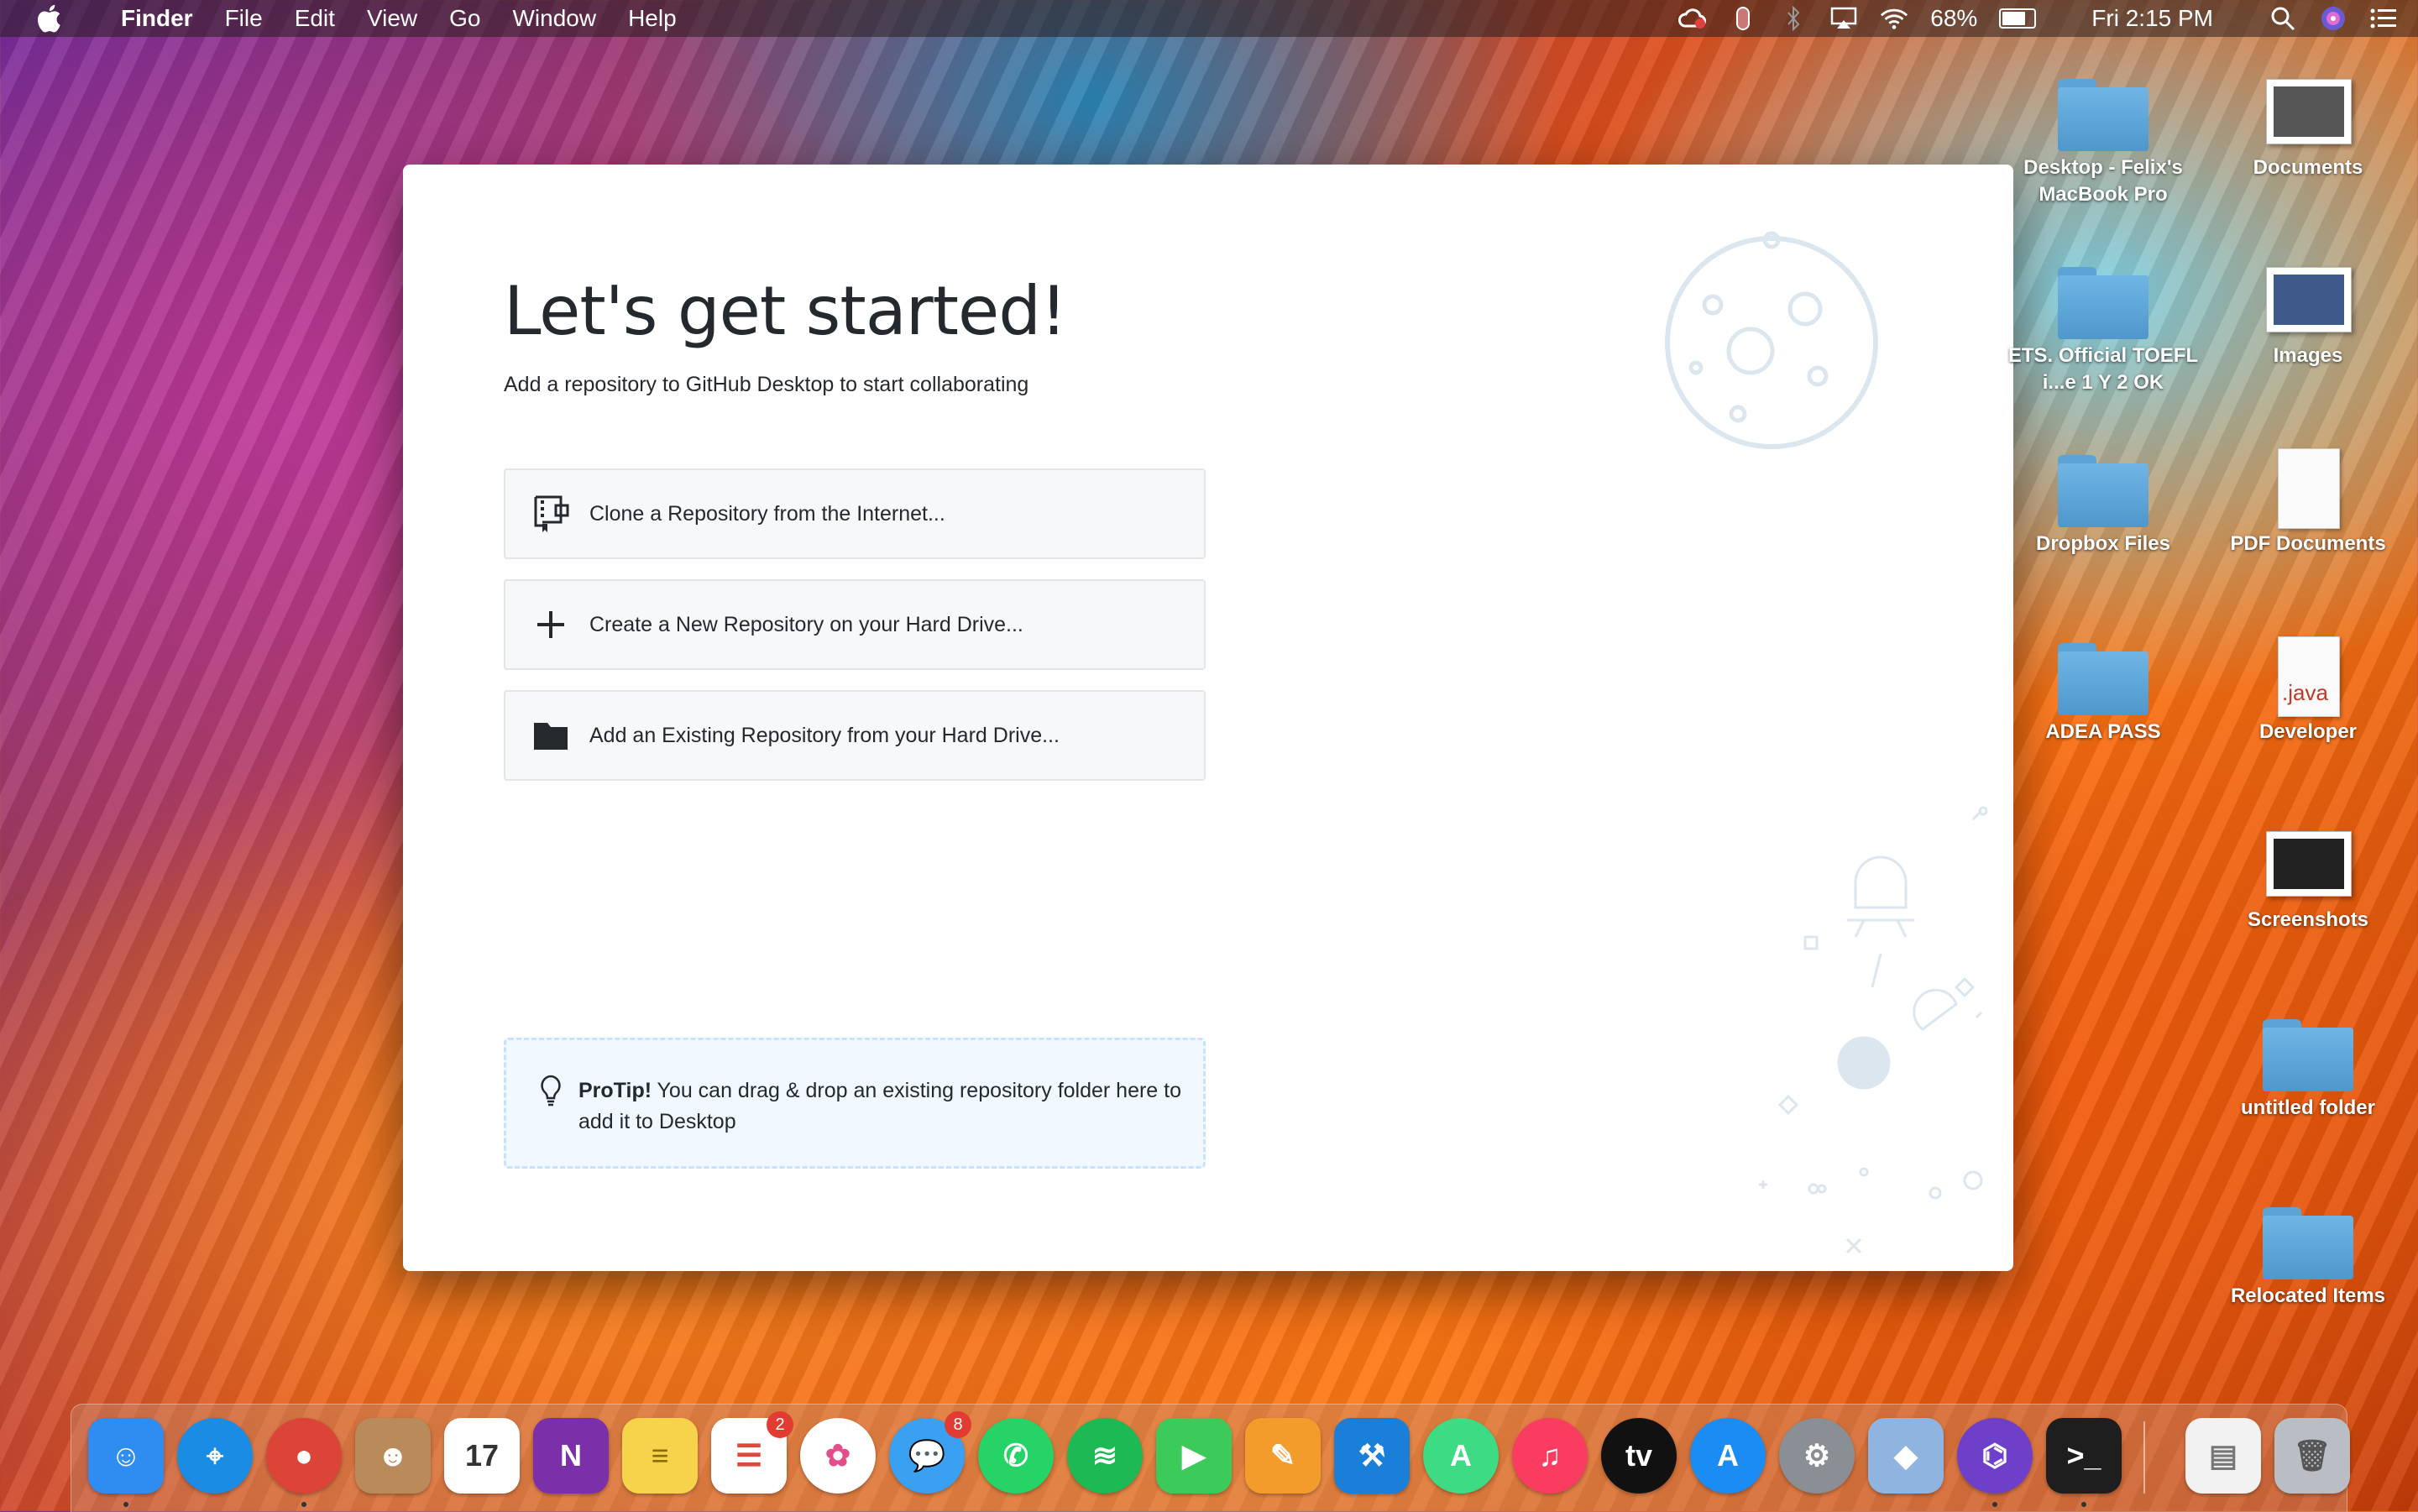 The width and height of the screenshot is (2418, 1512). I want to click on mouse-icon, so click(1743, 18).